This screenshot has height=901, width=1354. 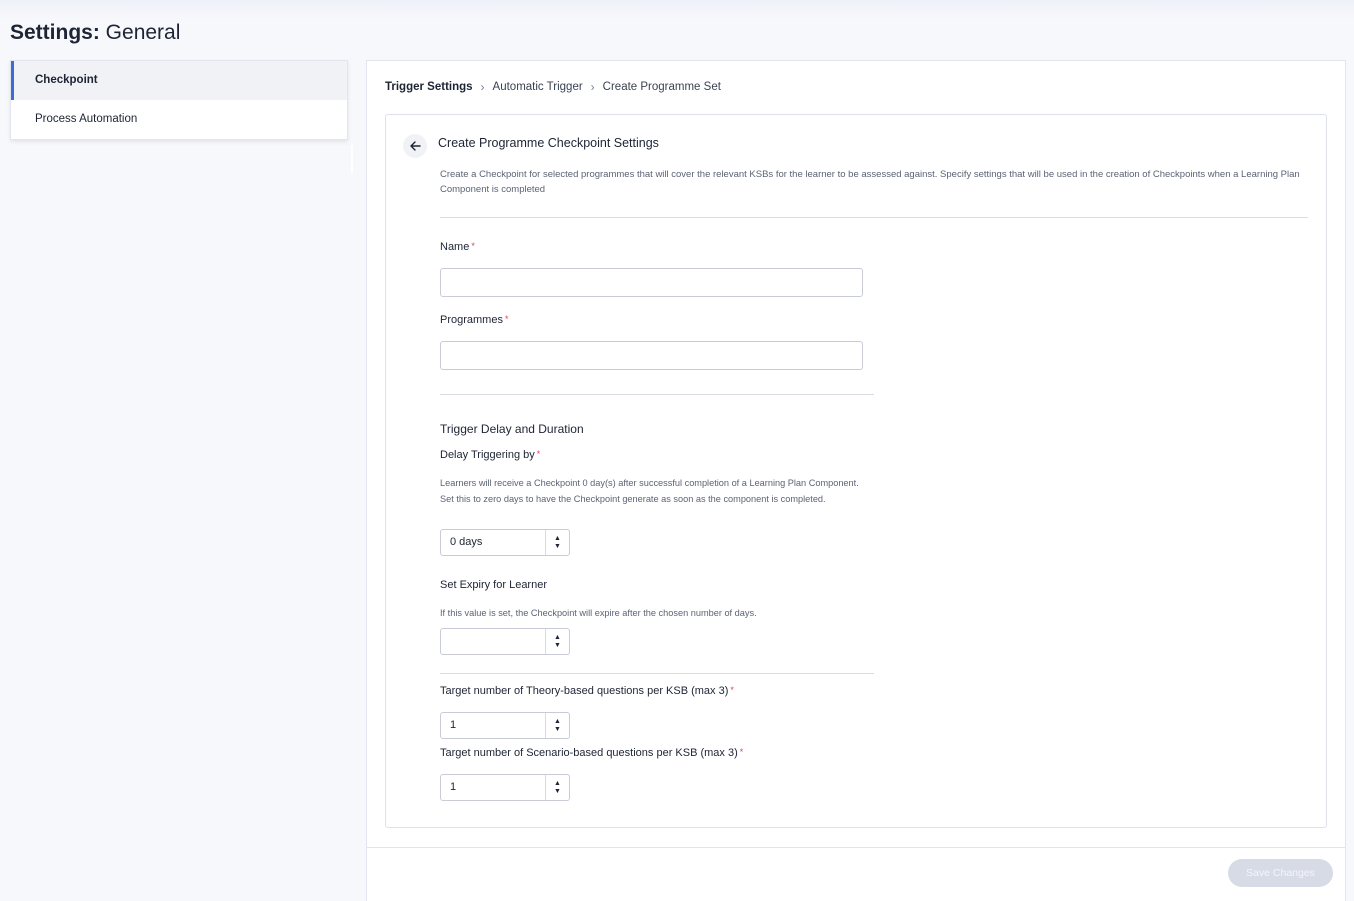 I want to click on expiry-label: Set Expiry for Learner, so click(x=493, y=585).